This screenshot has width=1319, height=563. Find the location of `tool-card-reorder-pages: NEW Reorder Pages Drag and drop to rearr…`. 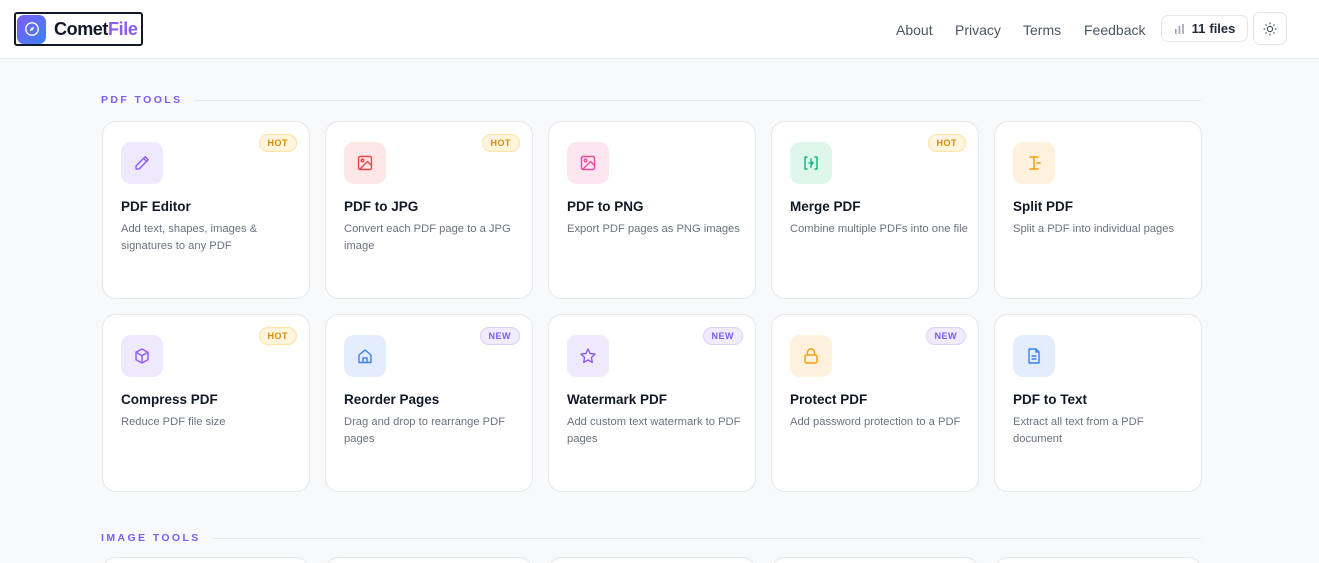

tool-card-reorder-pages: NEW Reorder Pages Drag and drop to rearr… is located at coordinates (429, 403).